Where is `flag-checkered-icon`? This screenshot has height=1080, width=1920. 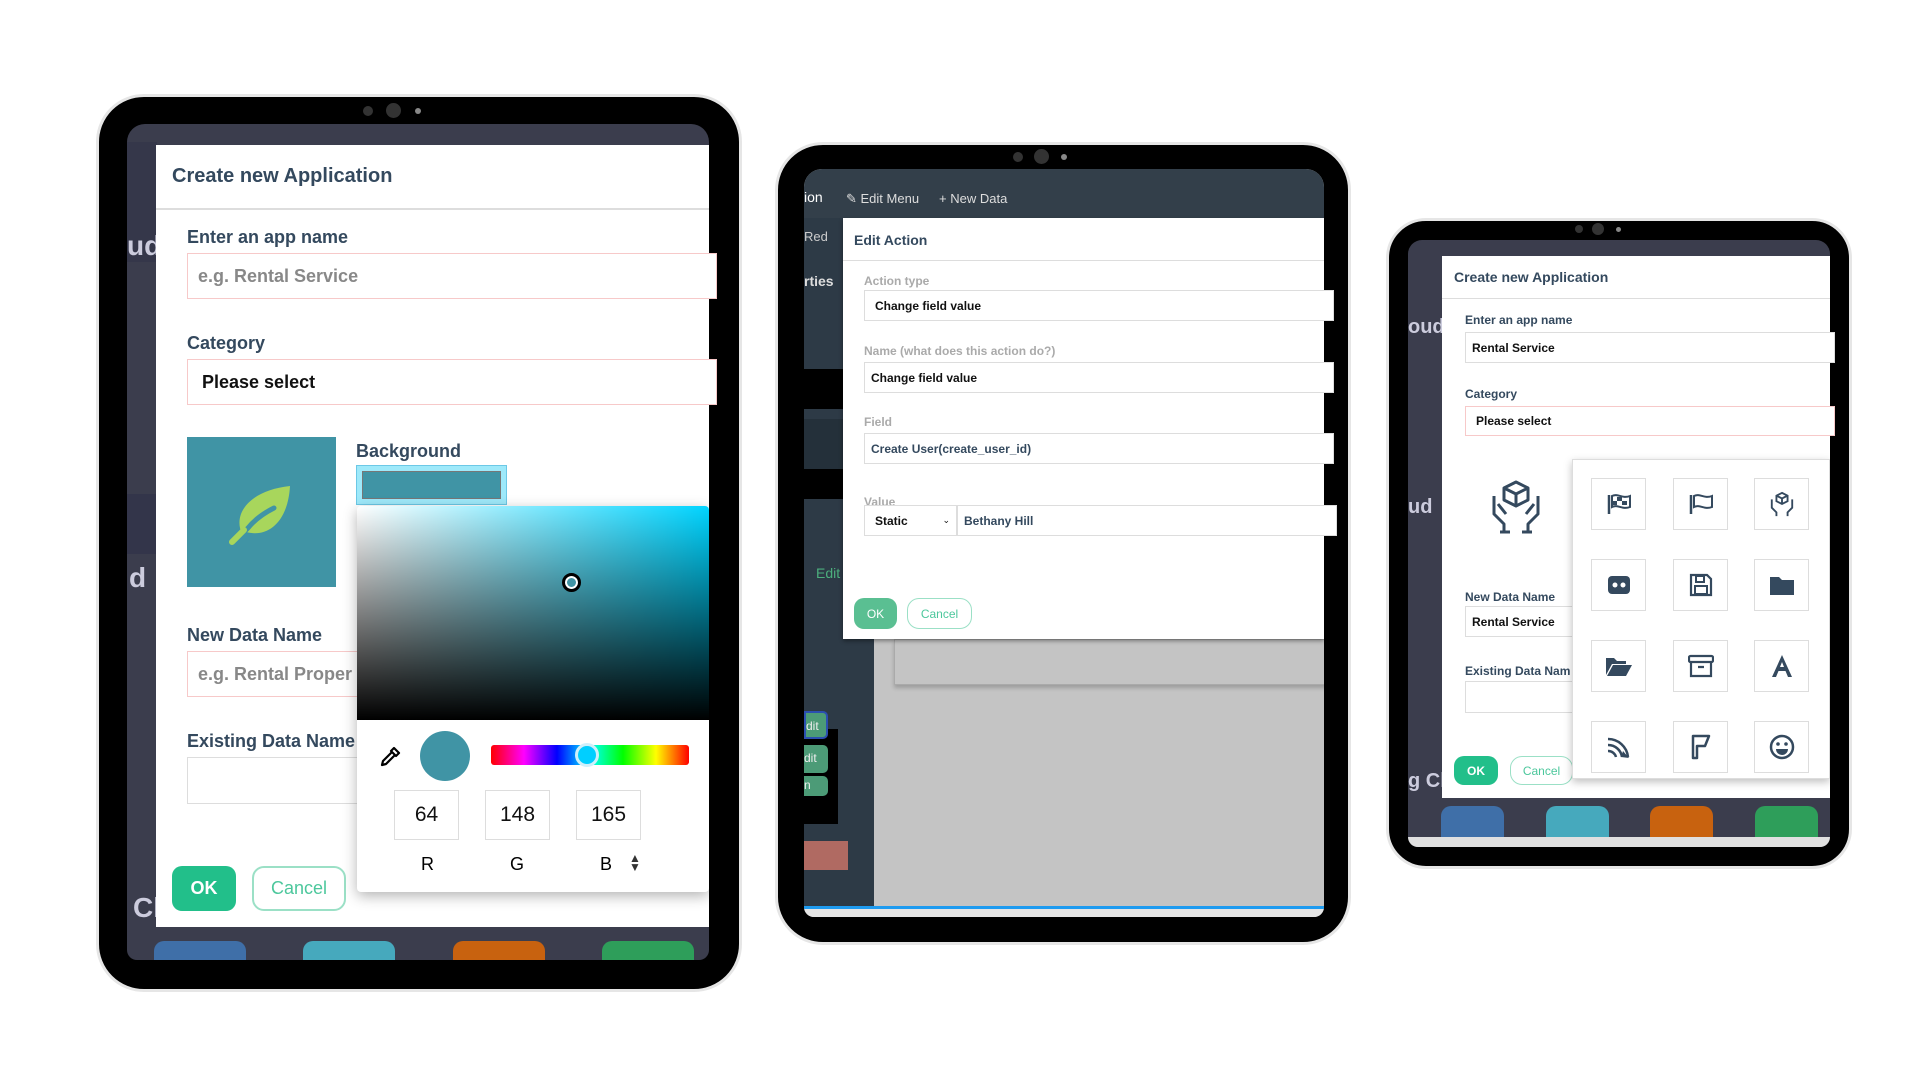 flag-checkered-icon is located at coordinates (1619, 504).